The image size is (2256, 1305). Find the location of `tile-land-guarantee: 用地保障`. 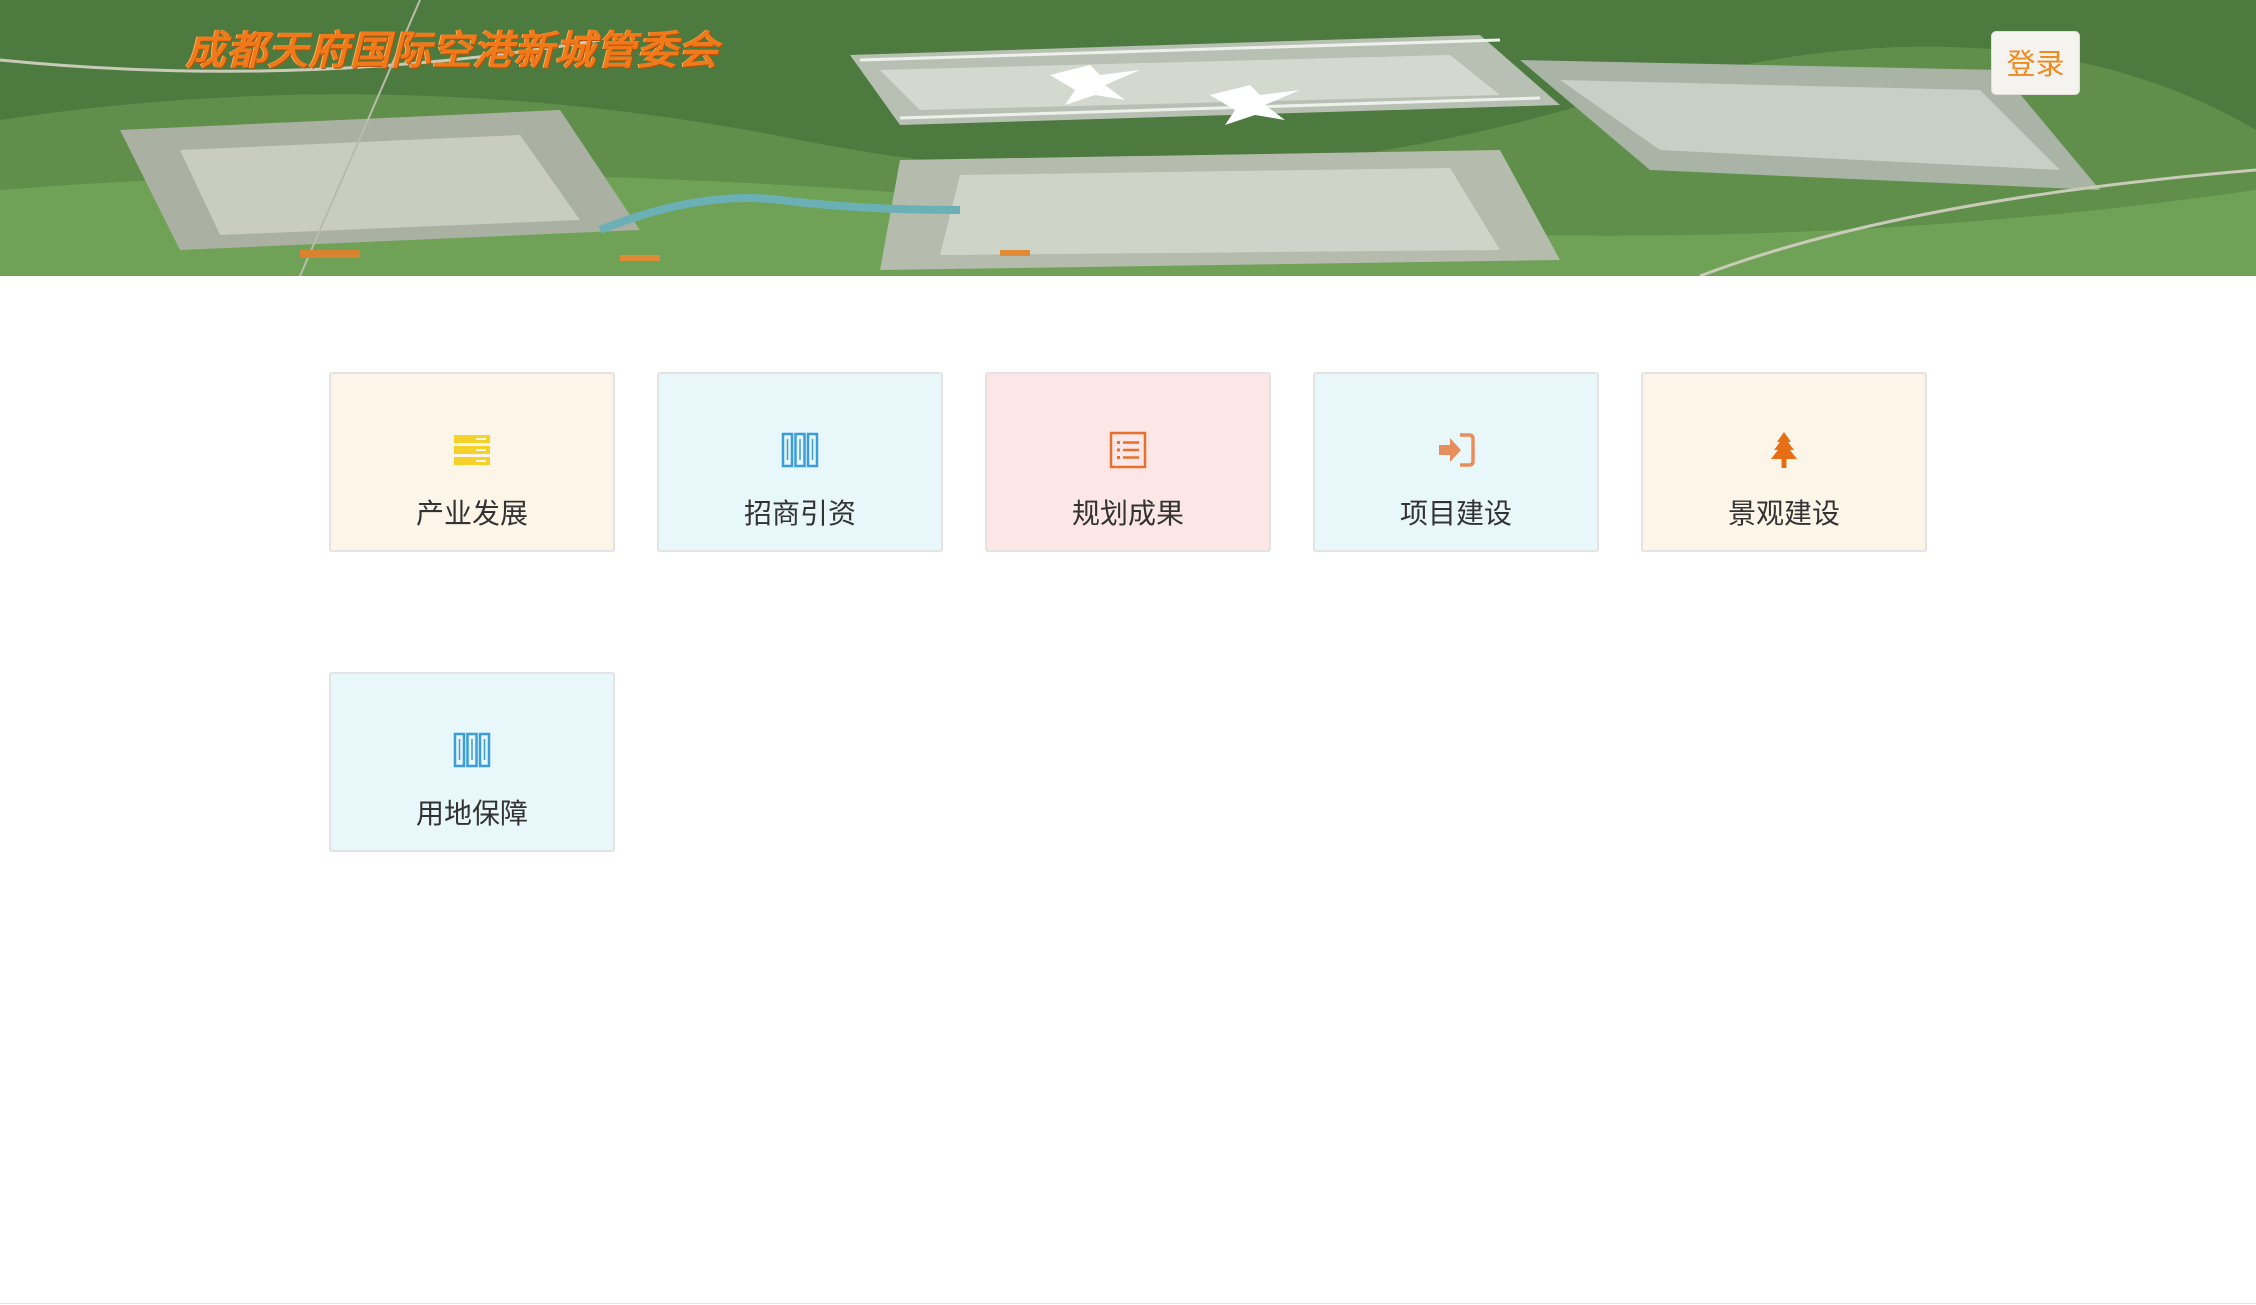

tile-land-guarantee: 用地保障 is located at coordinates (472, 762).